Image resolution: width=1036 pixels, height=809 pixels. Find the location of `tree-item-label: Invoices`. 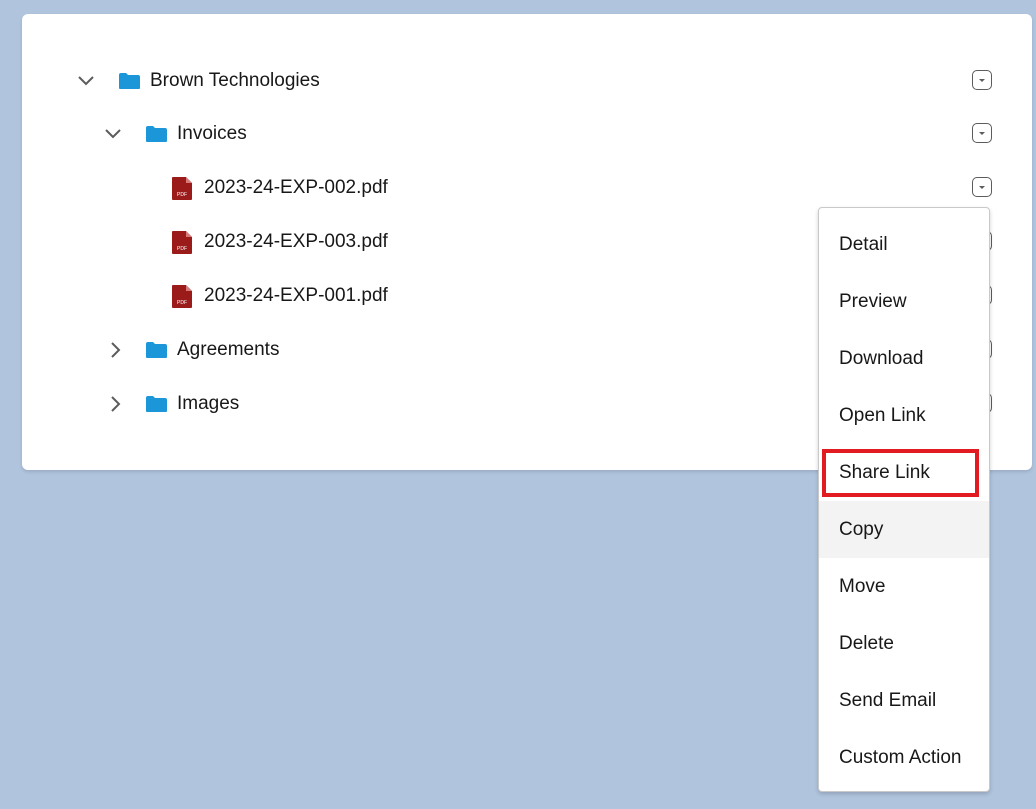

tree-item-label: Invoices is located at coordinates (212, 133).